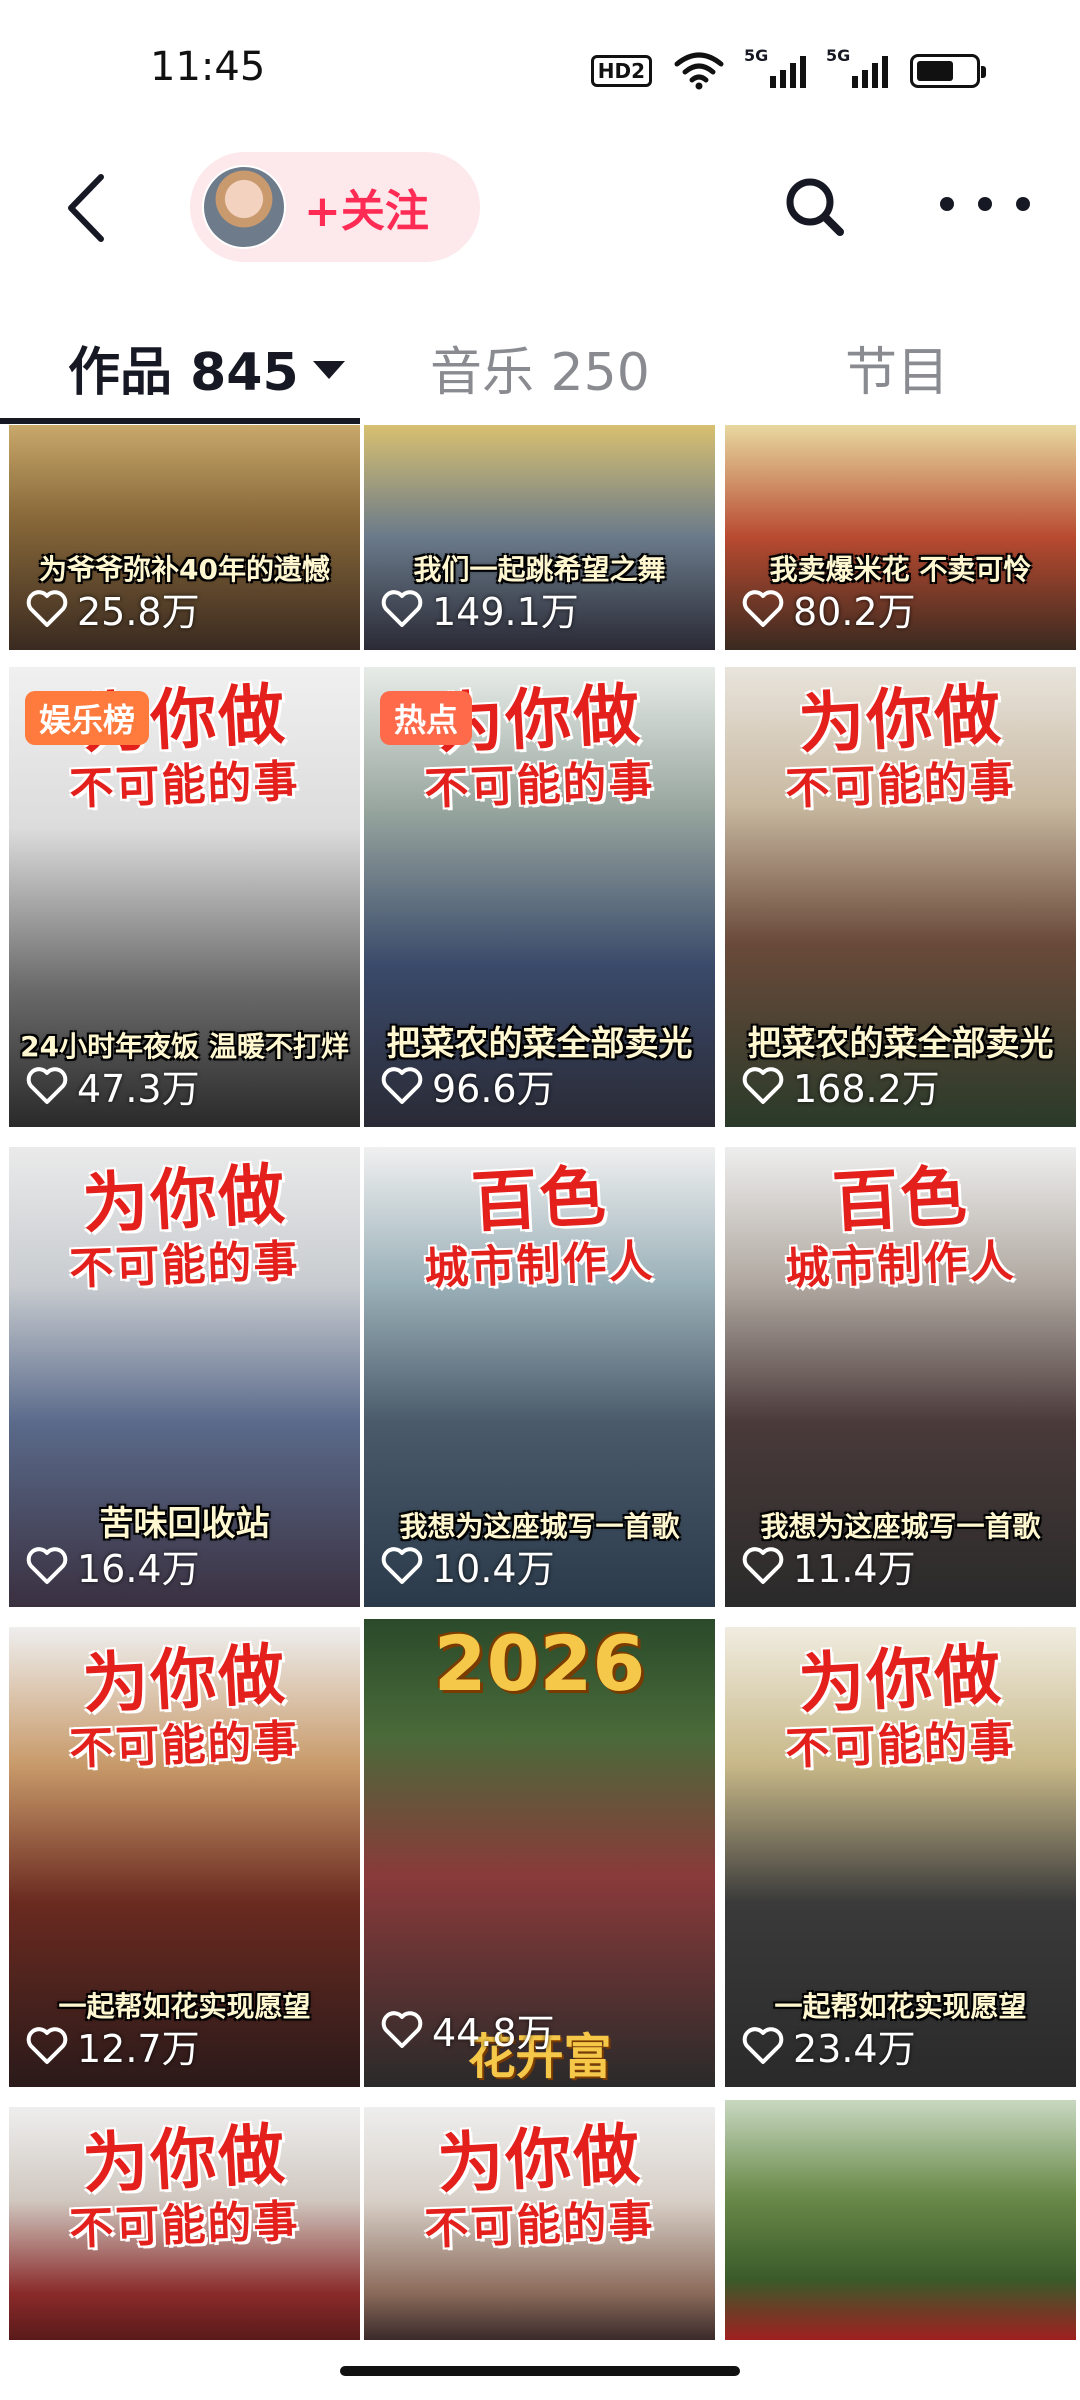  I want to click on video-tile: 为你做 不可能的事 苦味回收站 16.4万, so click(184, 1377).